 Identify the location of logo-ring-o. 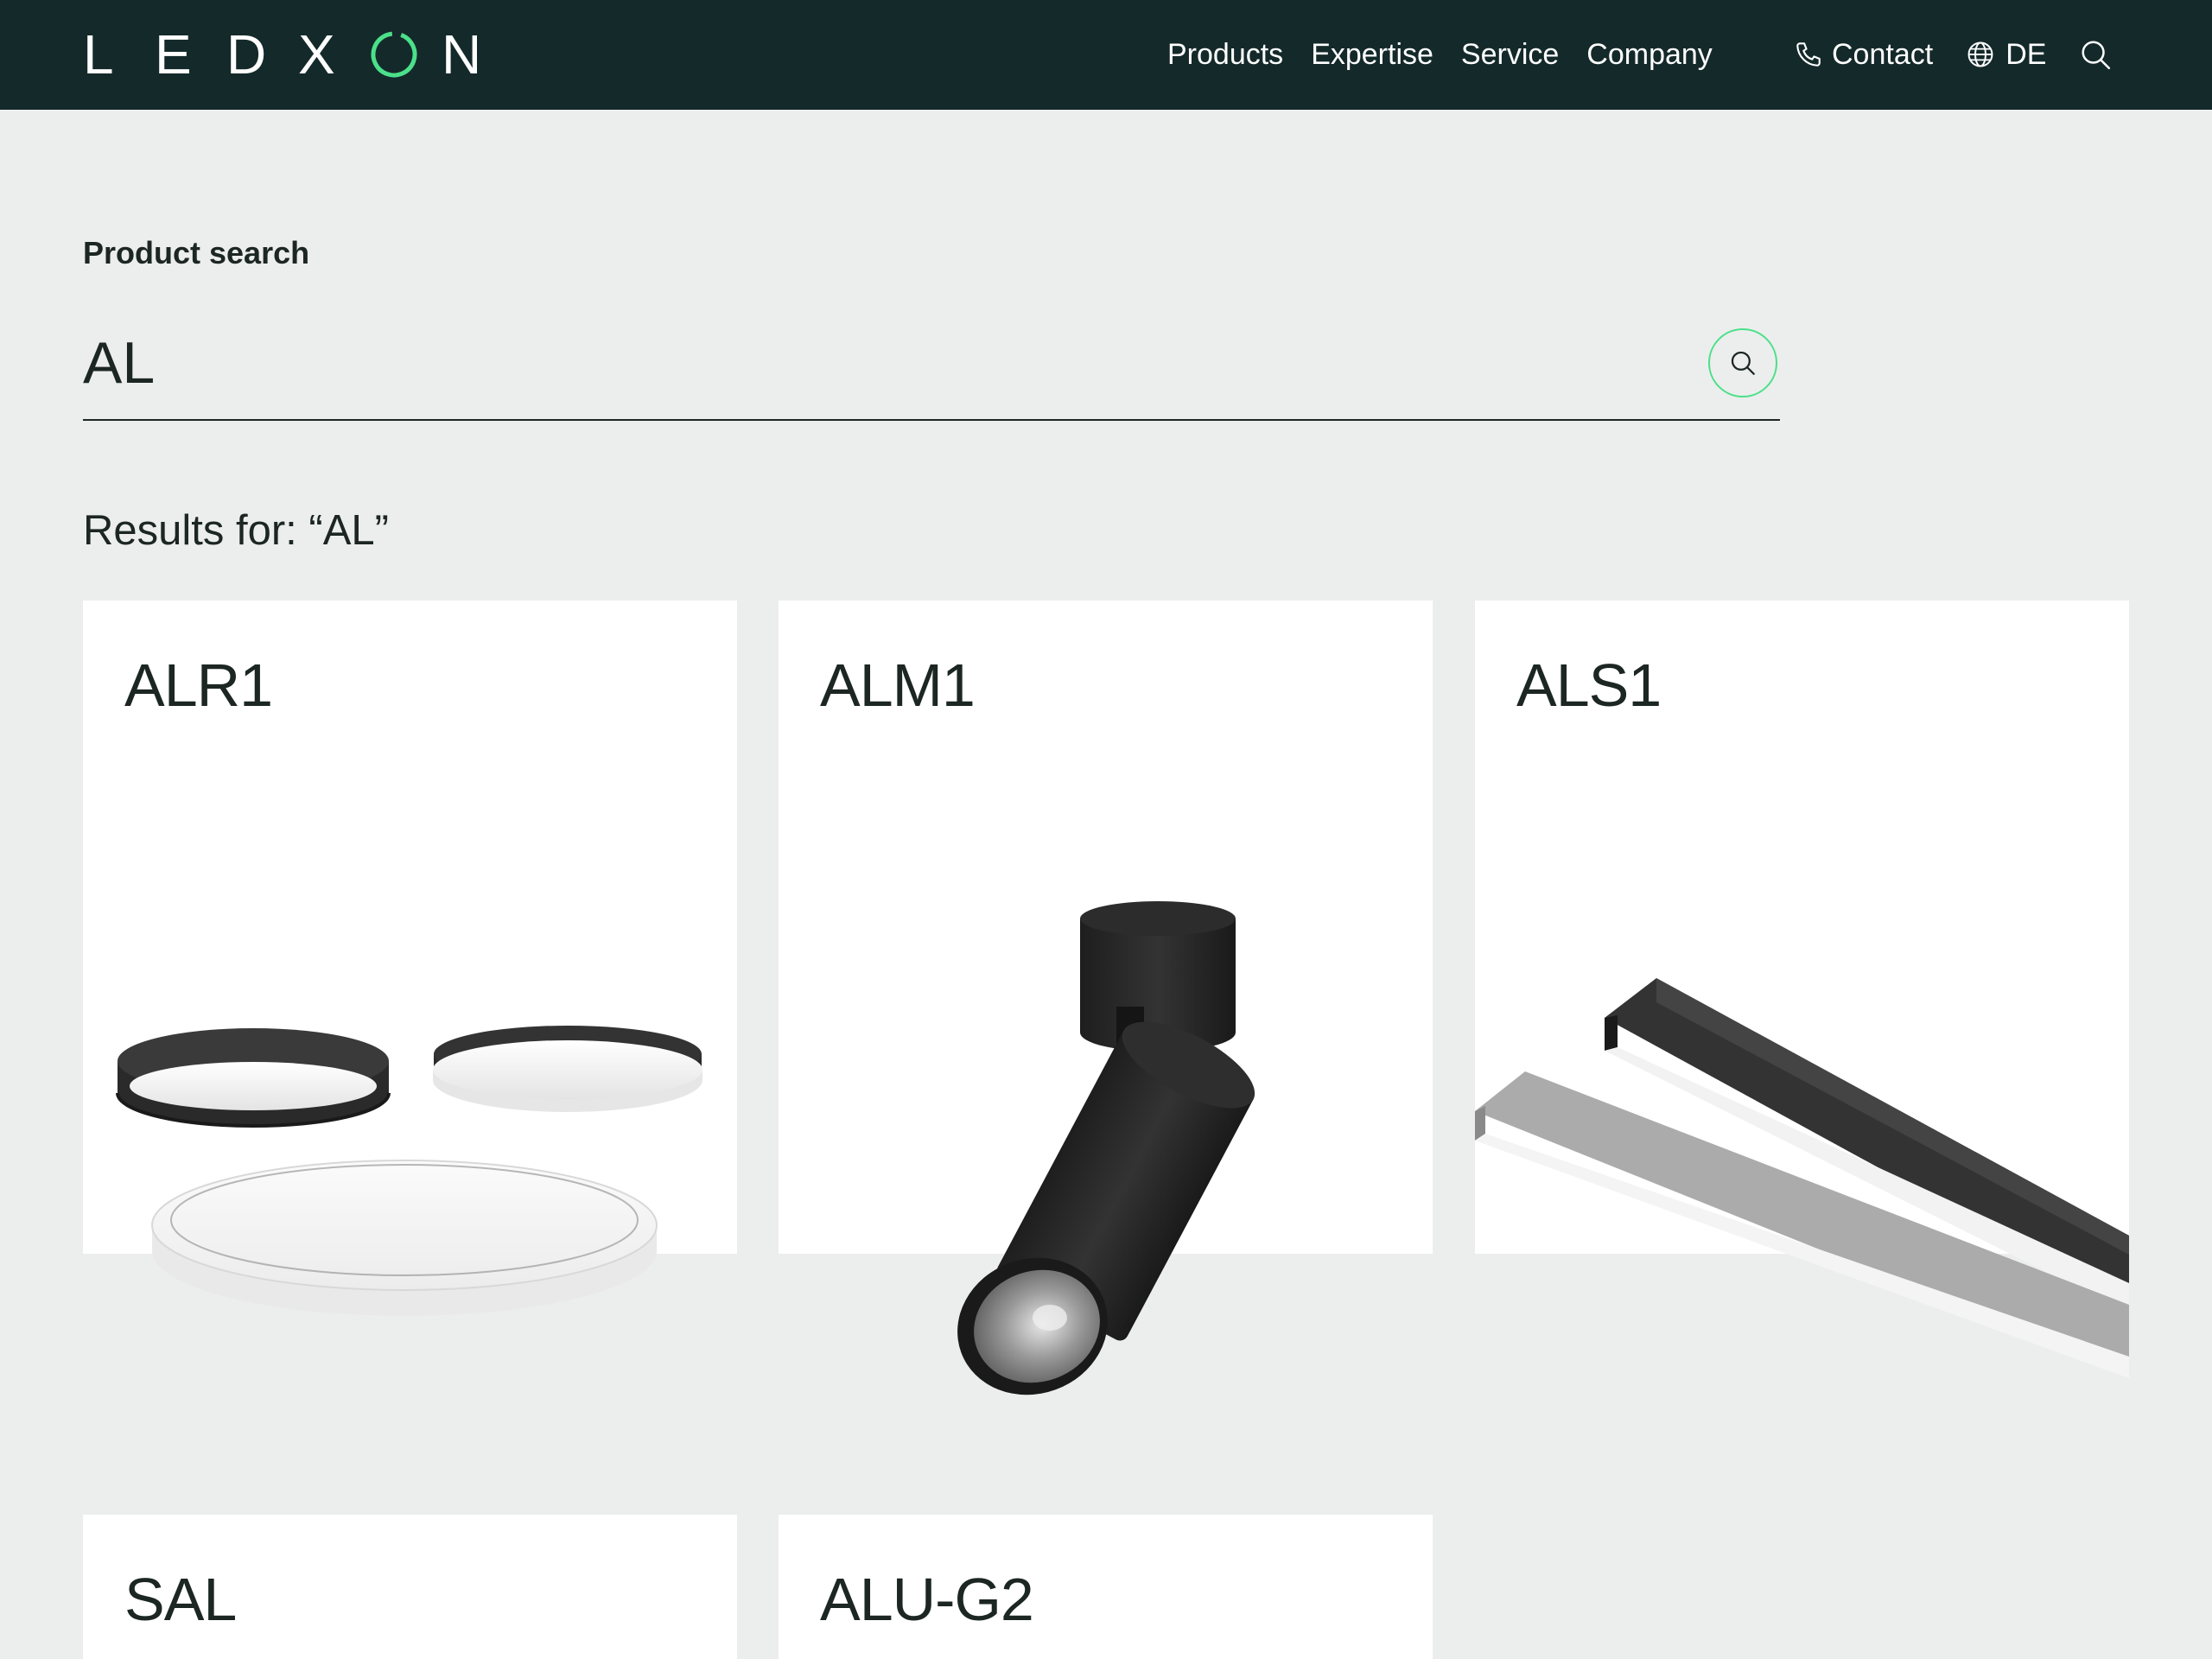
(394, 54).